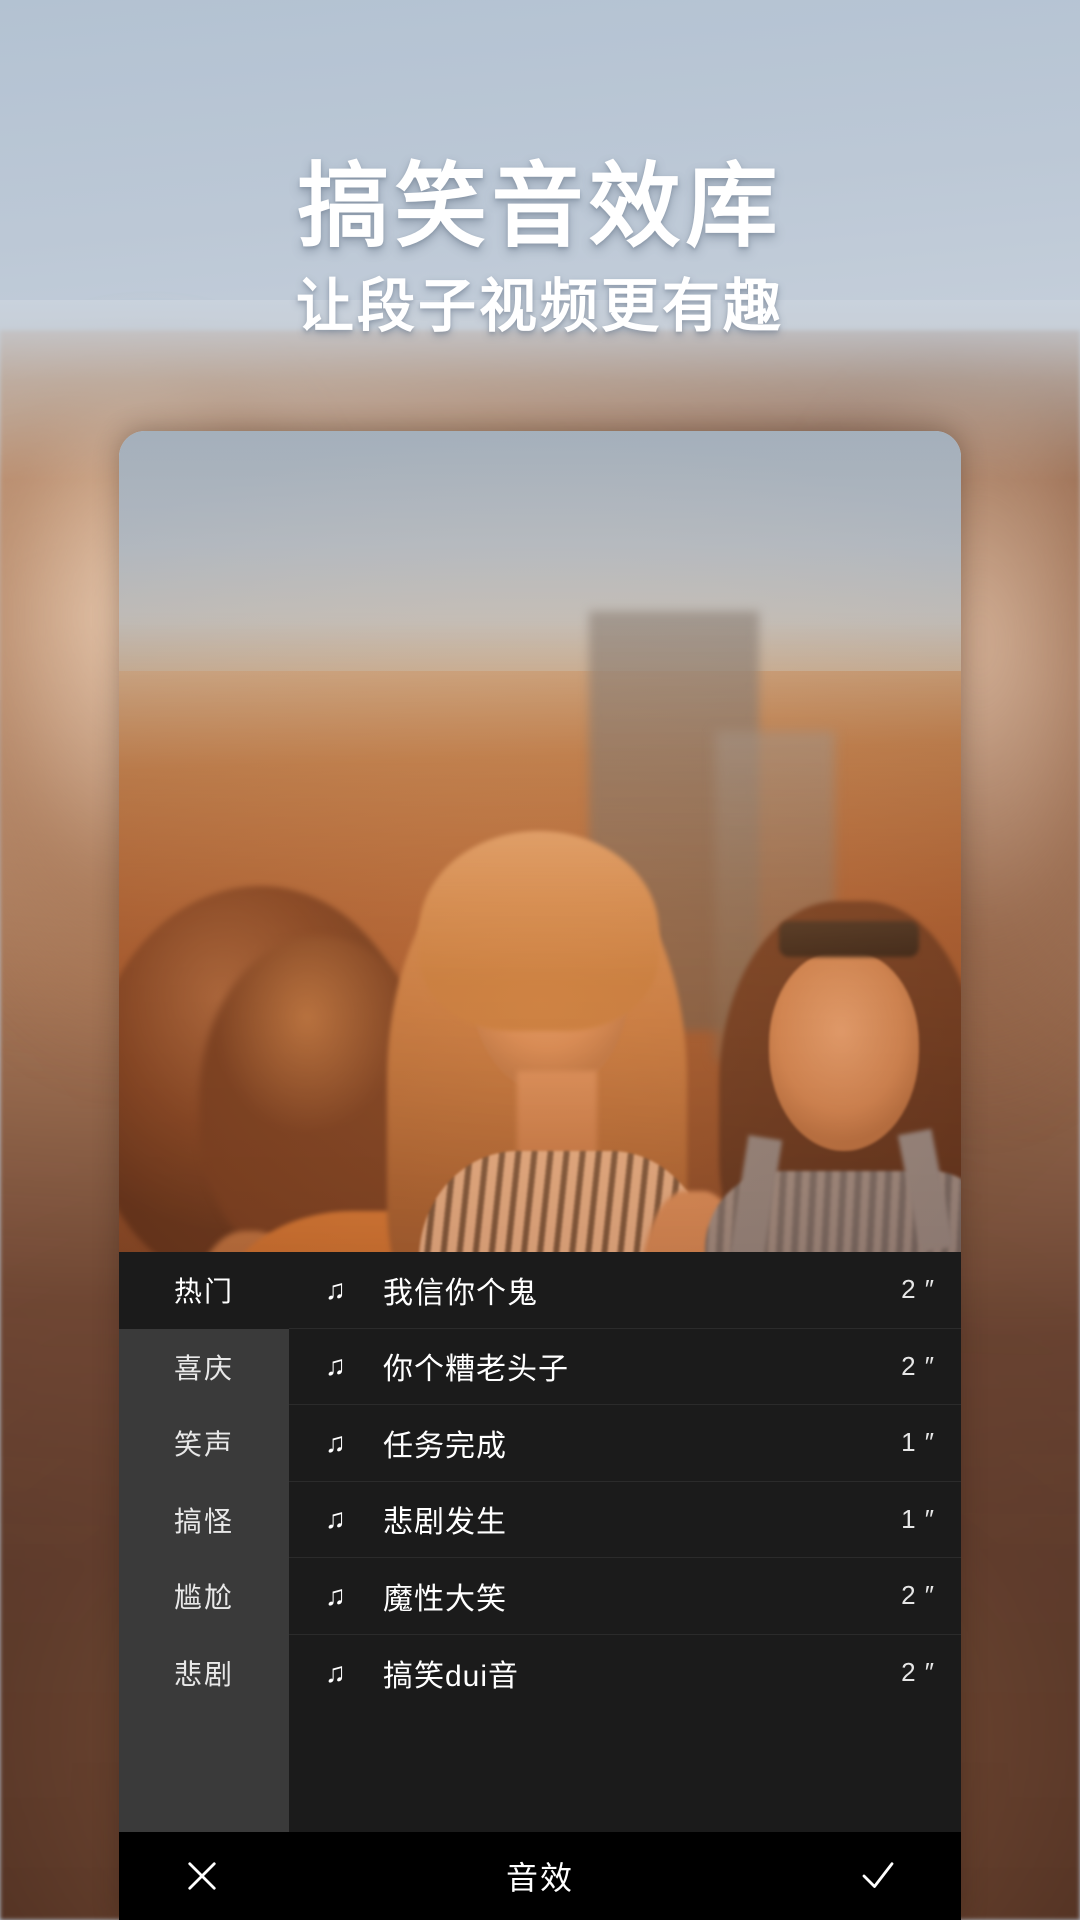 The height and width of the screenshot is (1920, 1080). What do you see at coordinates (625, 1443) in the screenshot?
I see `sound-list-item: ♫ 任务完成 1 ″` at bounding box center [625, 1443].